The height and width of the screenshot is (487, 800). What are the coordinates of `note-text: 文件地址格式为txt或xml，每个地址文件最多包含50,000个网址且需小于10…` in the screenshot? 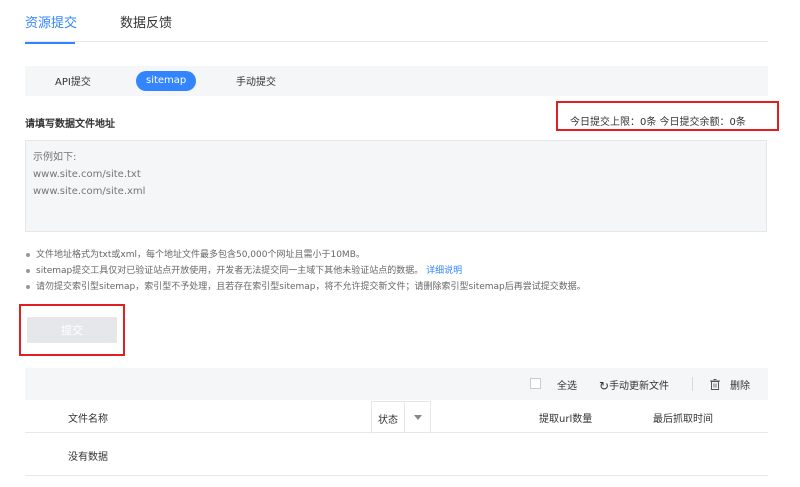 It's located at (200, 255).